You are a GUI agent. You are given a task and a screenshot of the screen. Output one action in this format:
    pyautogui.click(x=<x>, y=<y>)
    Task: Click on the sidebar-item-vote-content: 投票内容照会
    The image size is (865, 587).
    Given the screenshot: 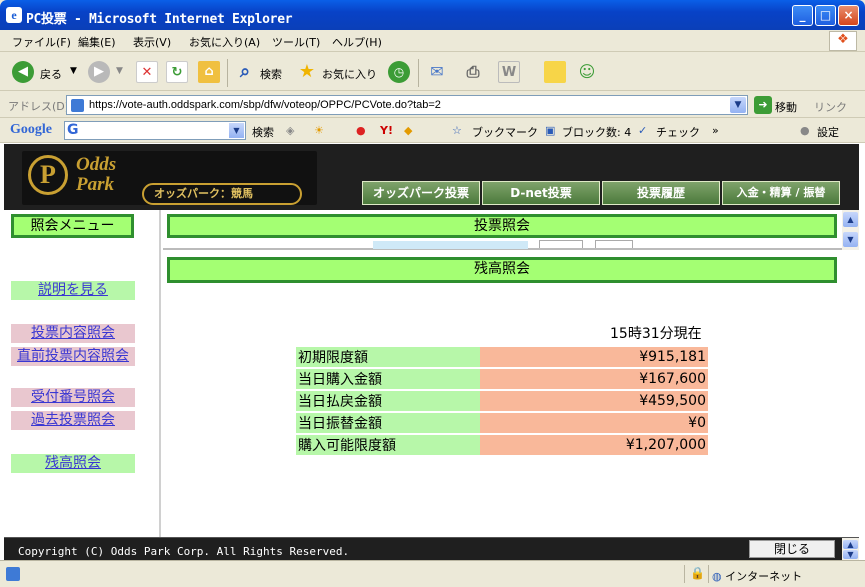 What is the action you would take?
    pyautogui.click(x=73, y=333)
    